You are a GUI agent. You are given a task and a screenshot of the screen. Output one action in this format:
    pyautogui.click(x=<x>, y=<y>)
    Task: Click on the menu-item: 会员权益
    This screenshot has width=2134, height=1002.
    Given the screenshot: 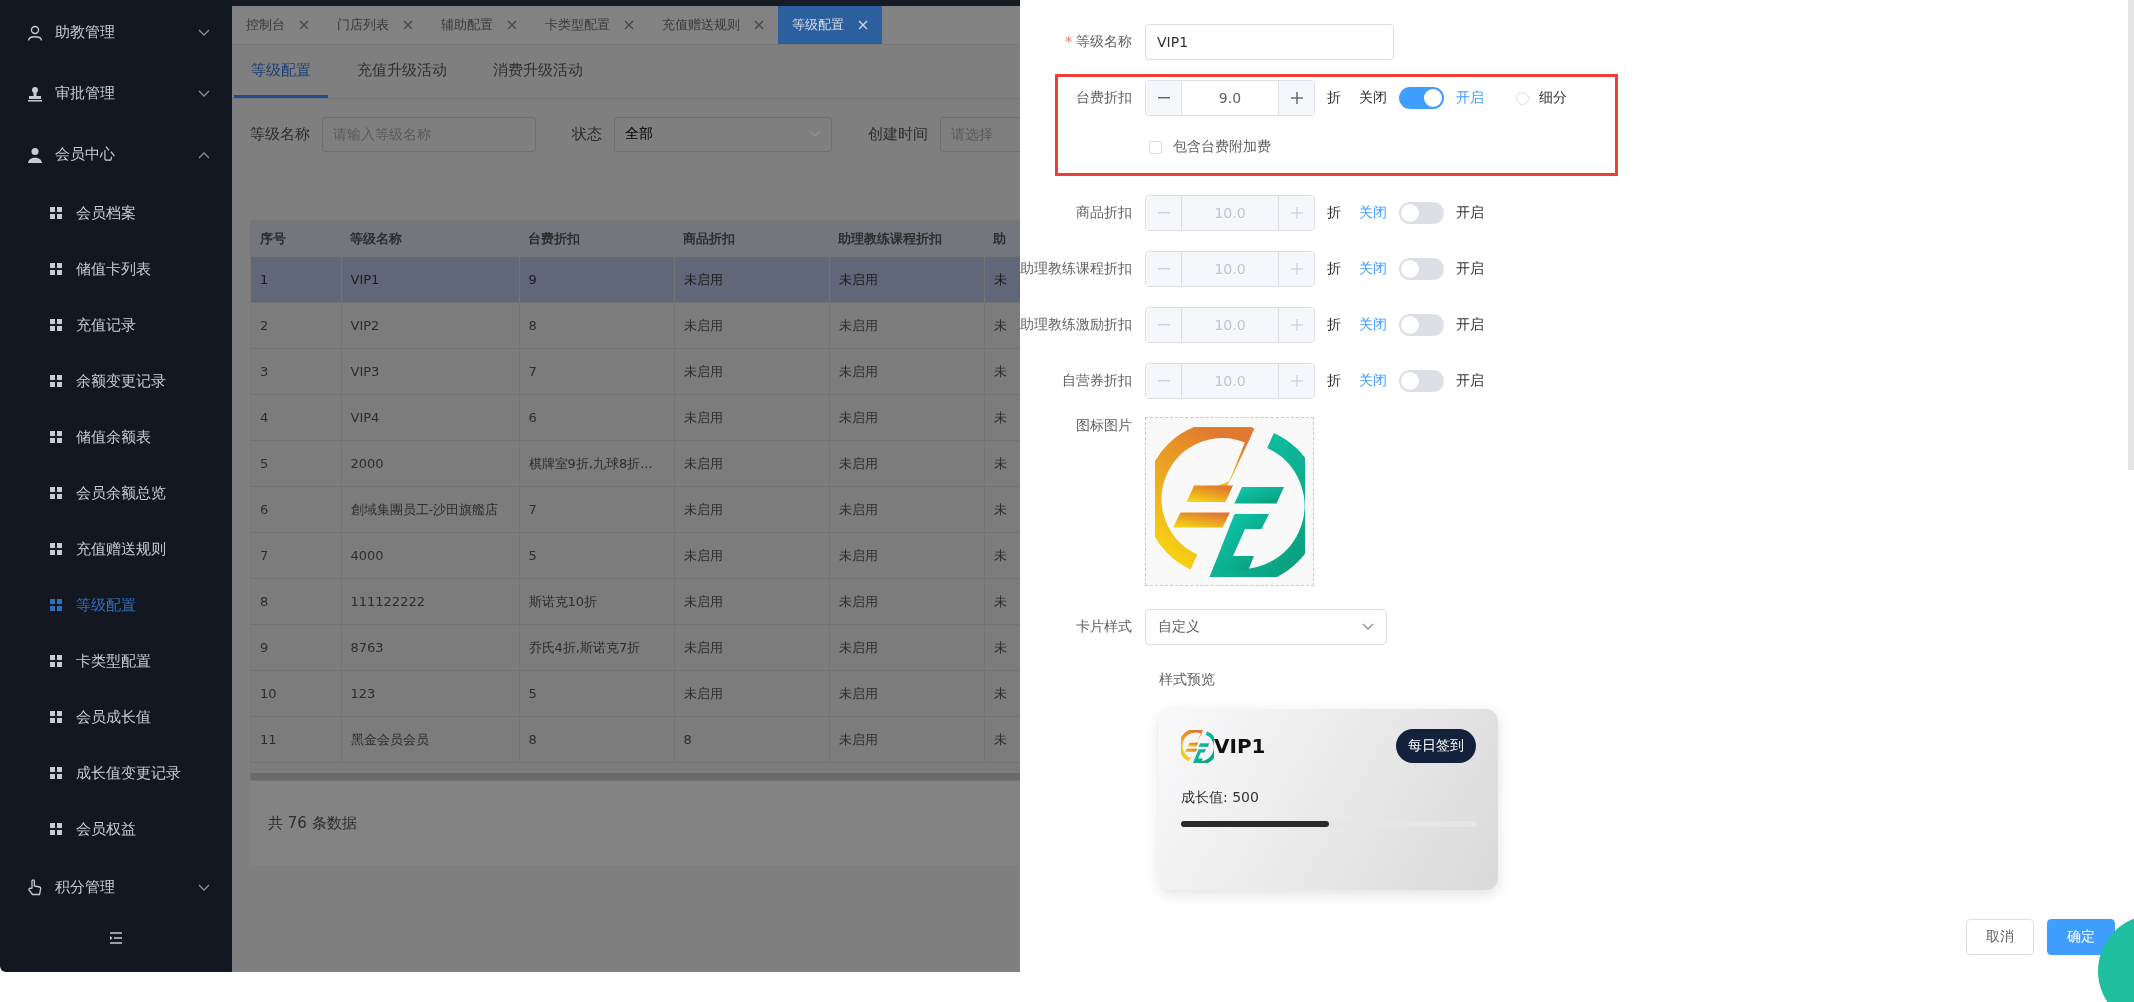 What is the action you would take?
    pyautogui.click(x=116, y=829)
    